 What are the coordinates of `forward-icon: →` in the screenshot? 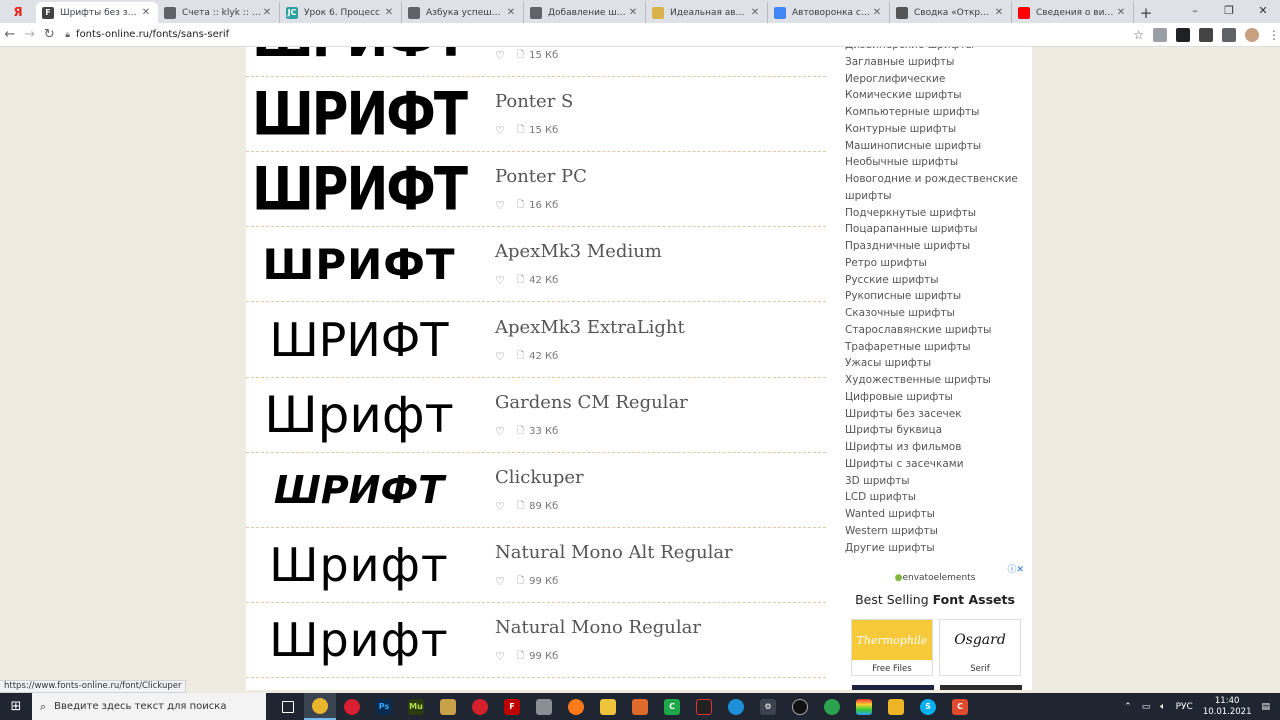 It's located at (30, 34).